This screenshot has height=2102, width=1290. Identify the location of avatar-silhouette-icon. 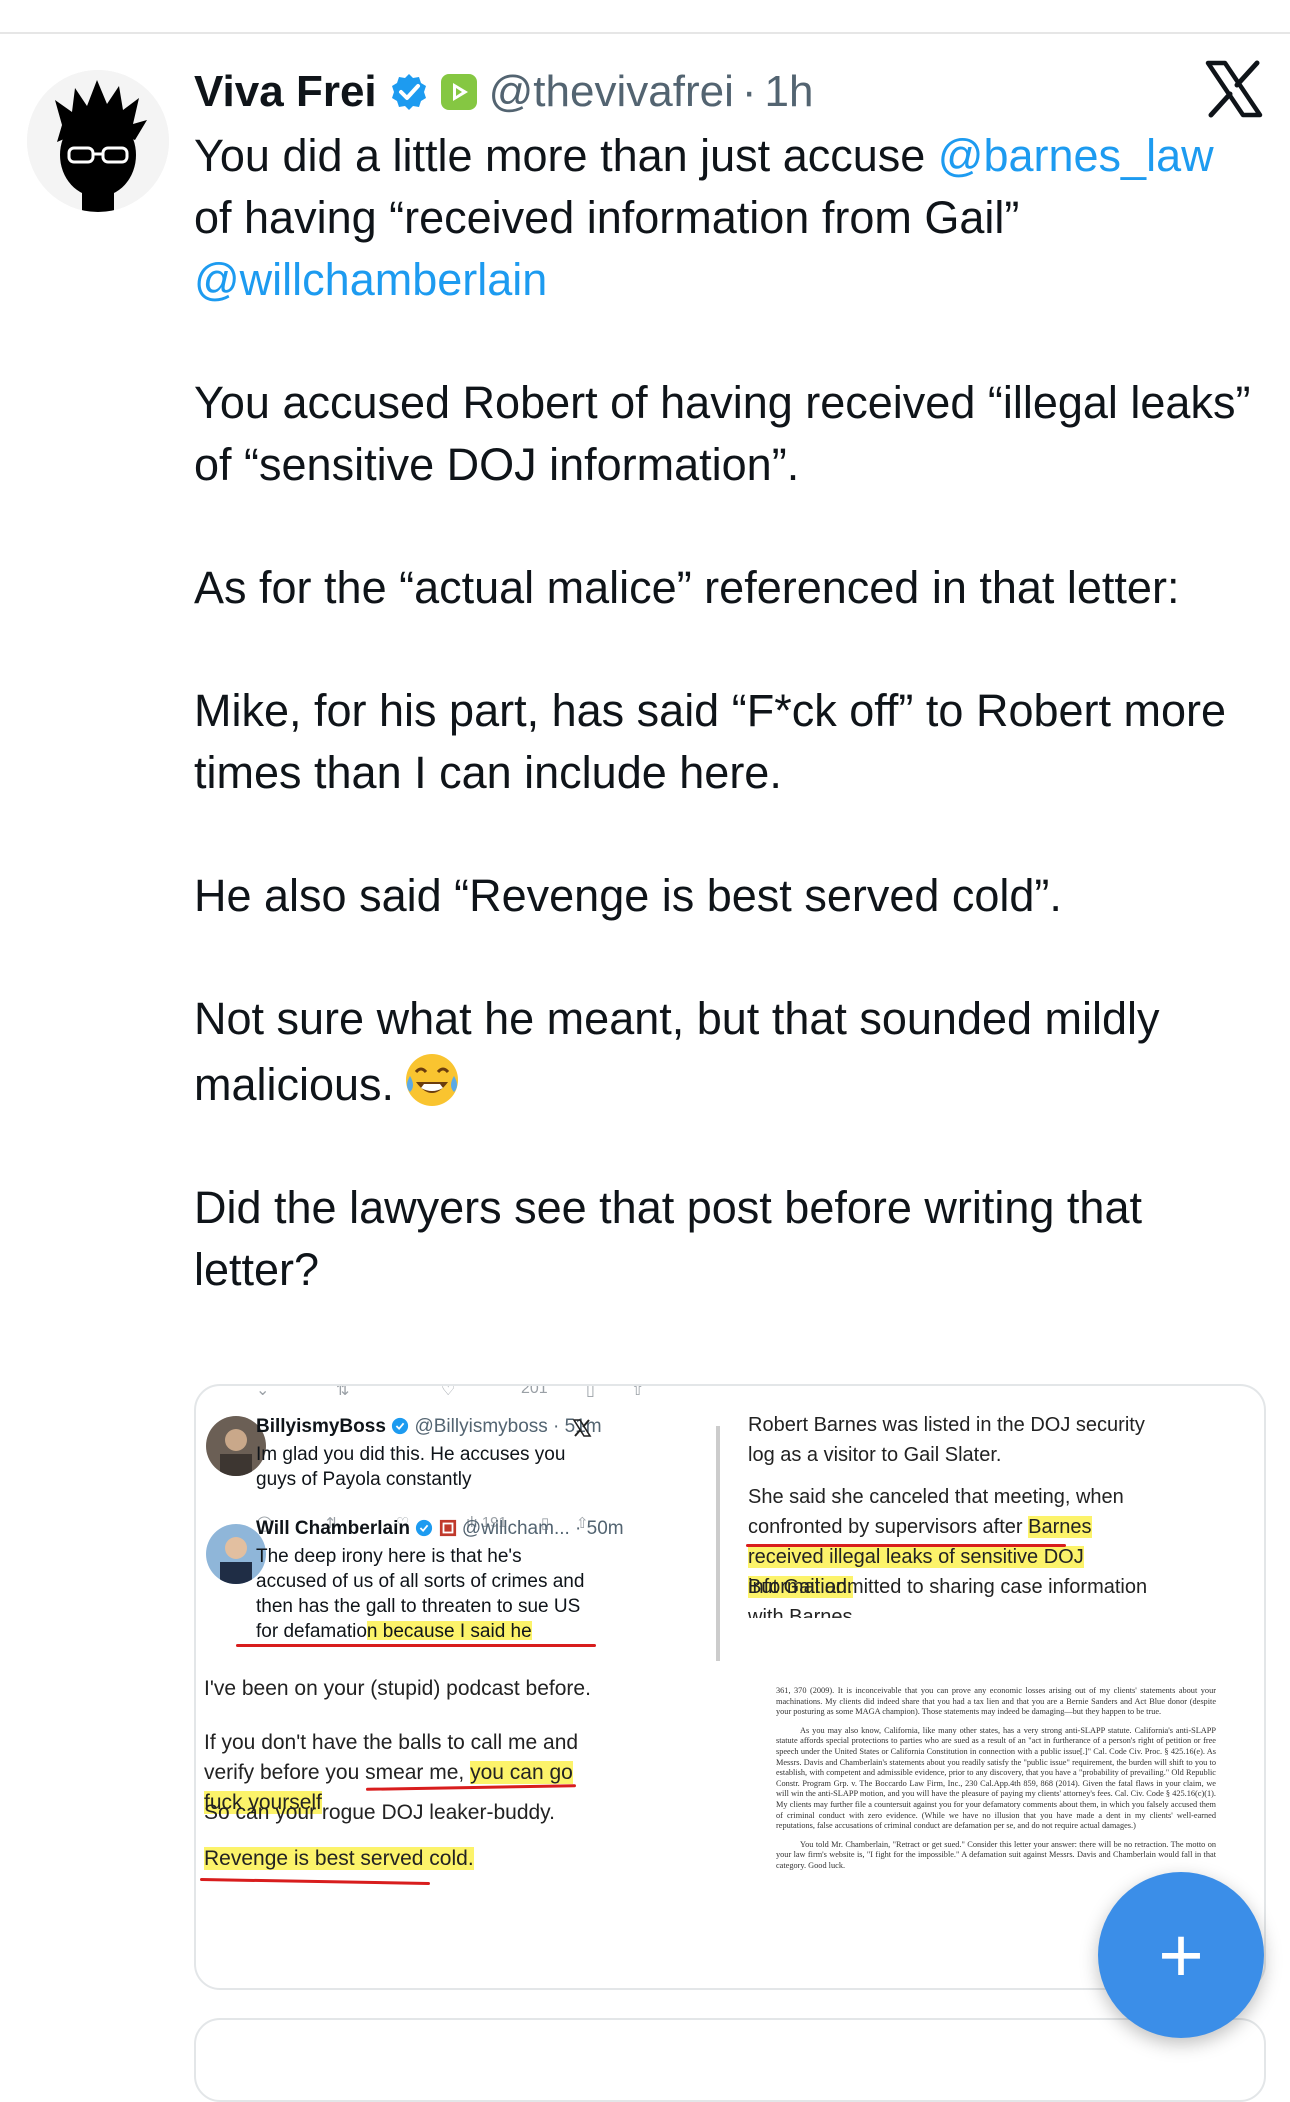
(98, 141).